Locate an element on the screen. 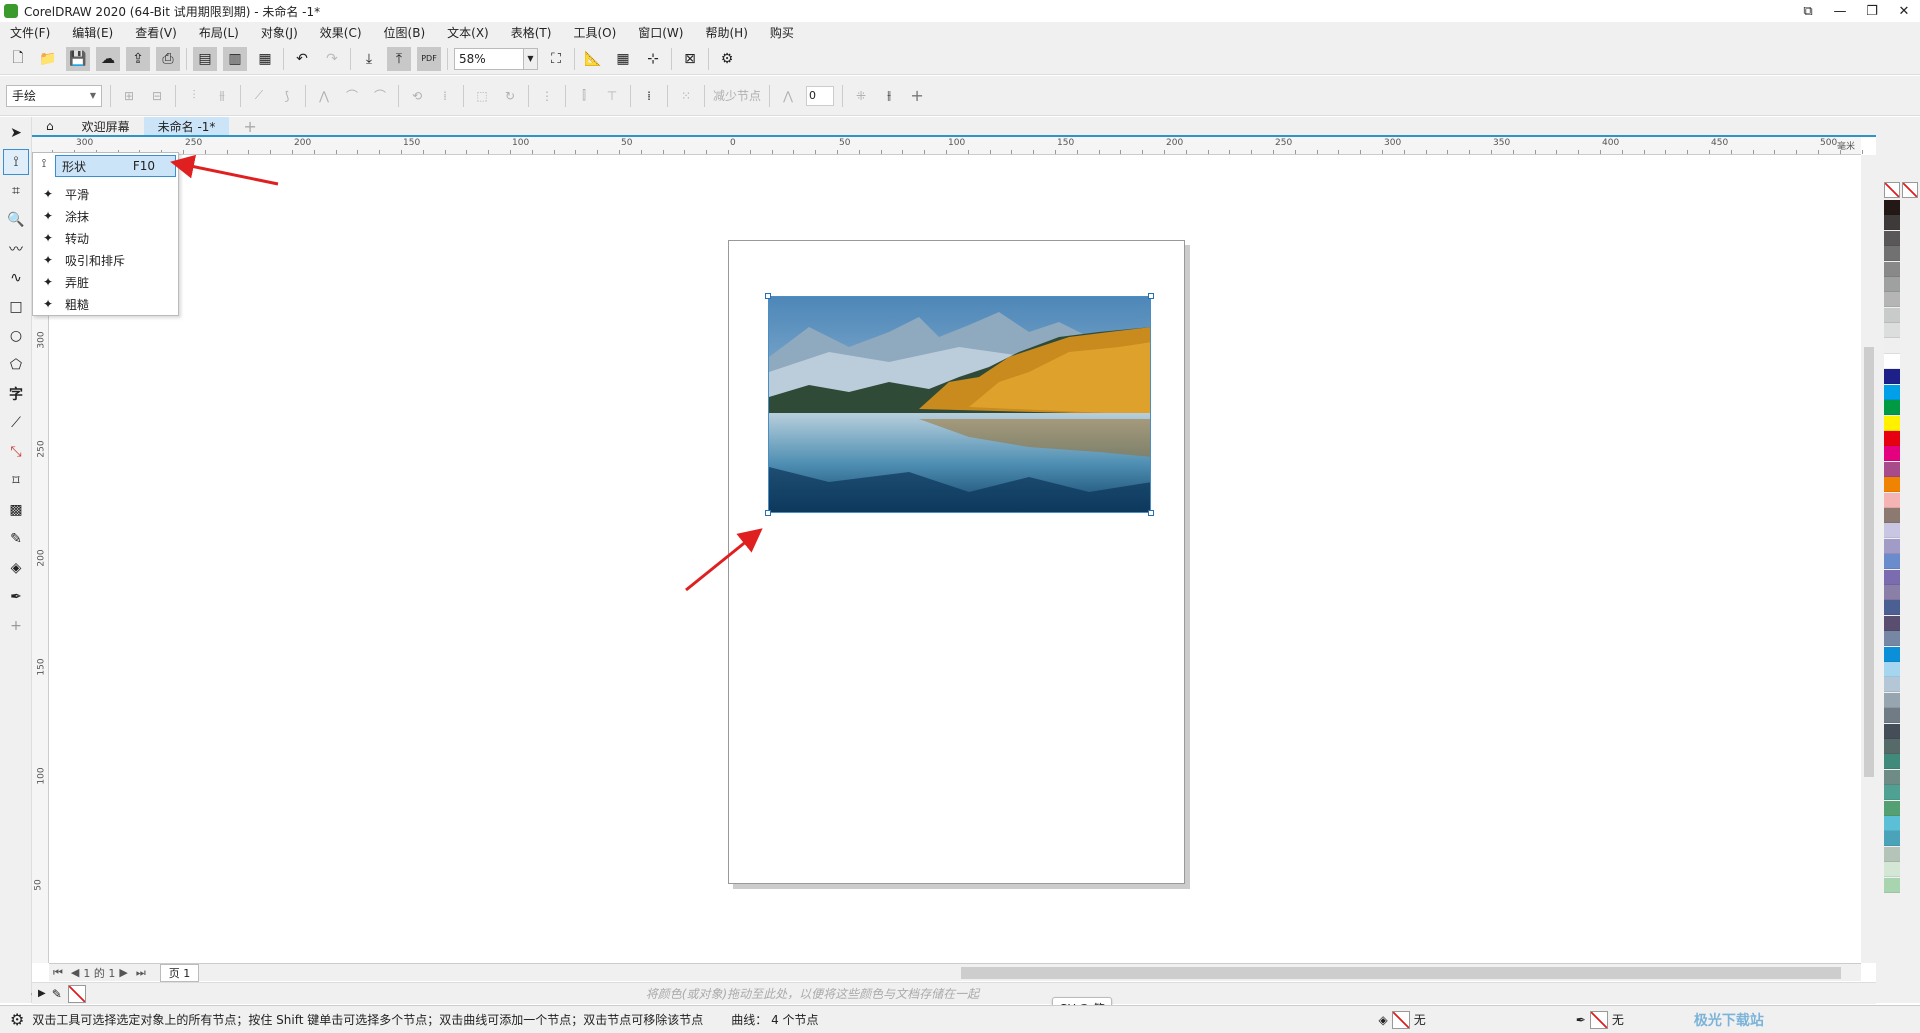 The height and width of the screenshot is (1033, 1920). no-outline-swatch is located at coordinates (1910, 190).